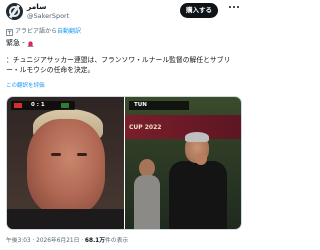 The height and width of the screenshot is (250, 320). I want to click on more-dots-icon, so click(236, 10).